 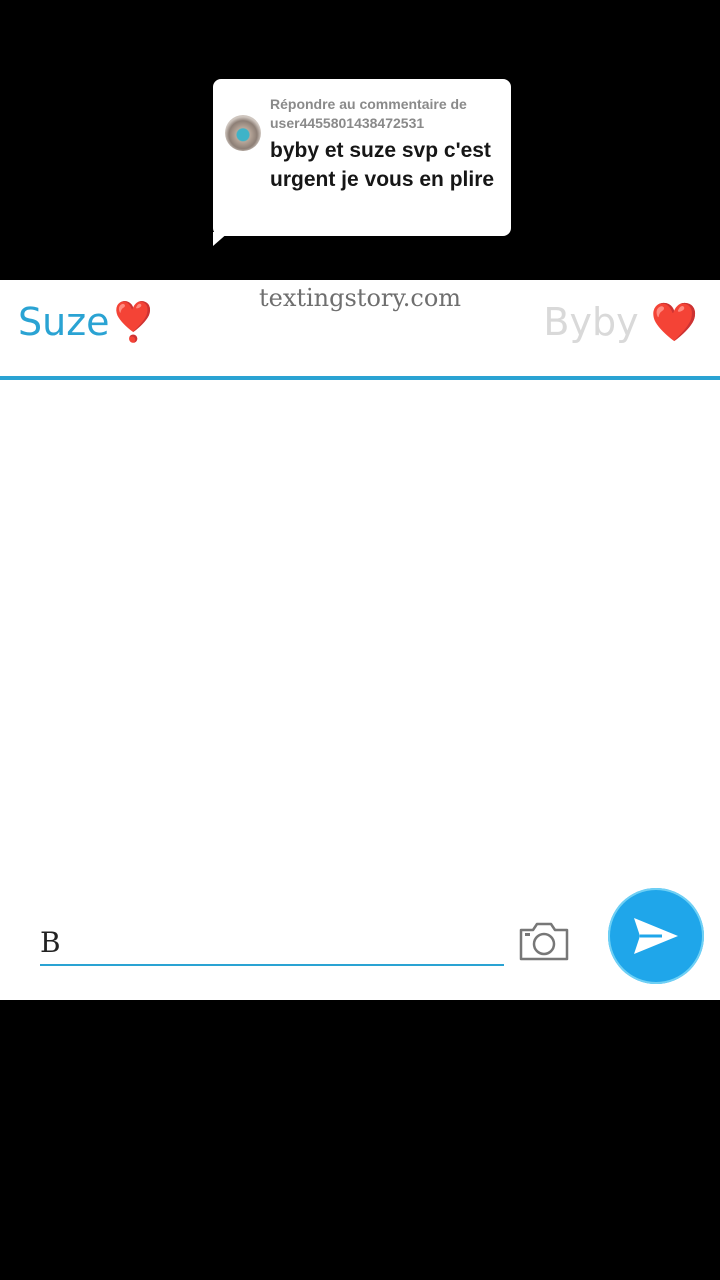 I want to click on reply-header-label: Répondre au commentaire de, so click(x=368, y=104).